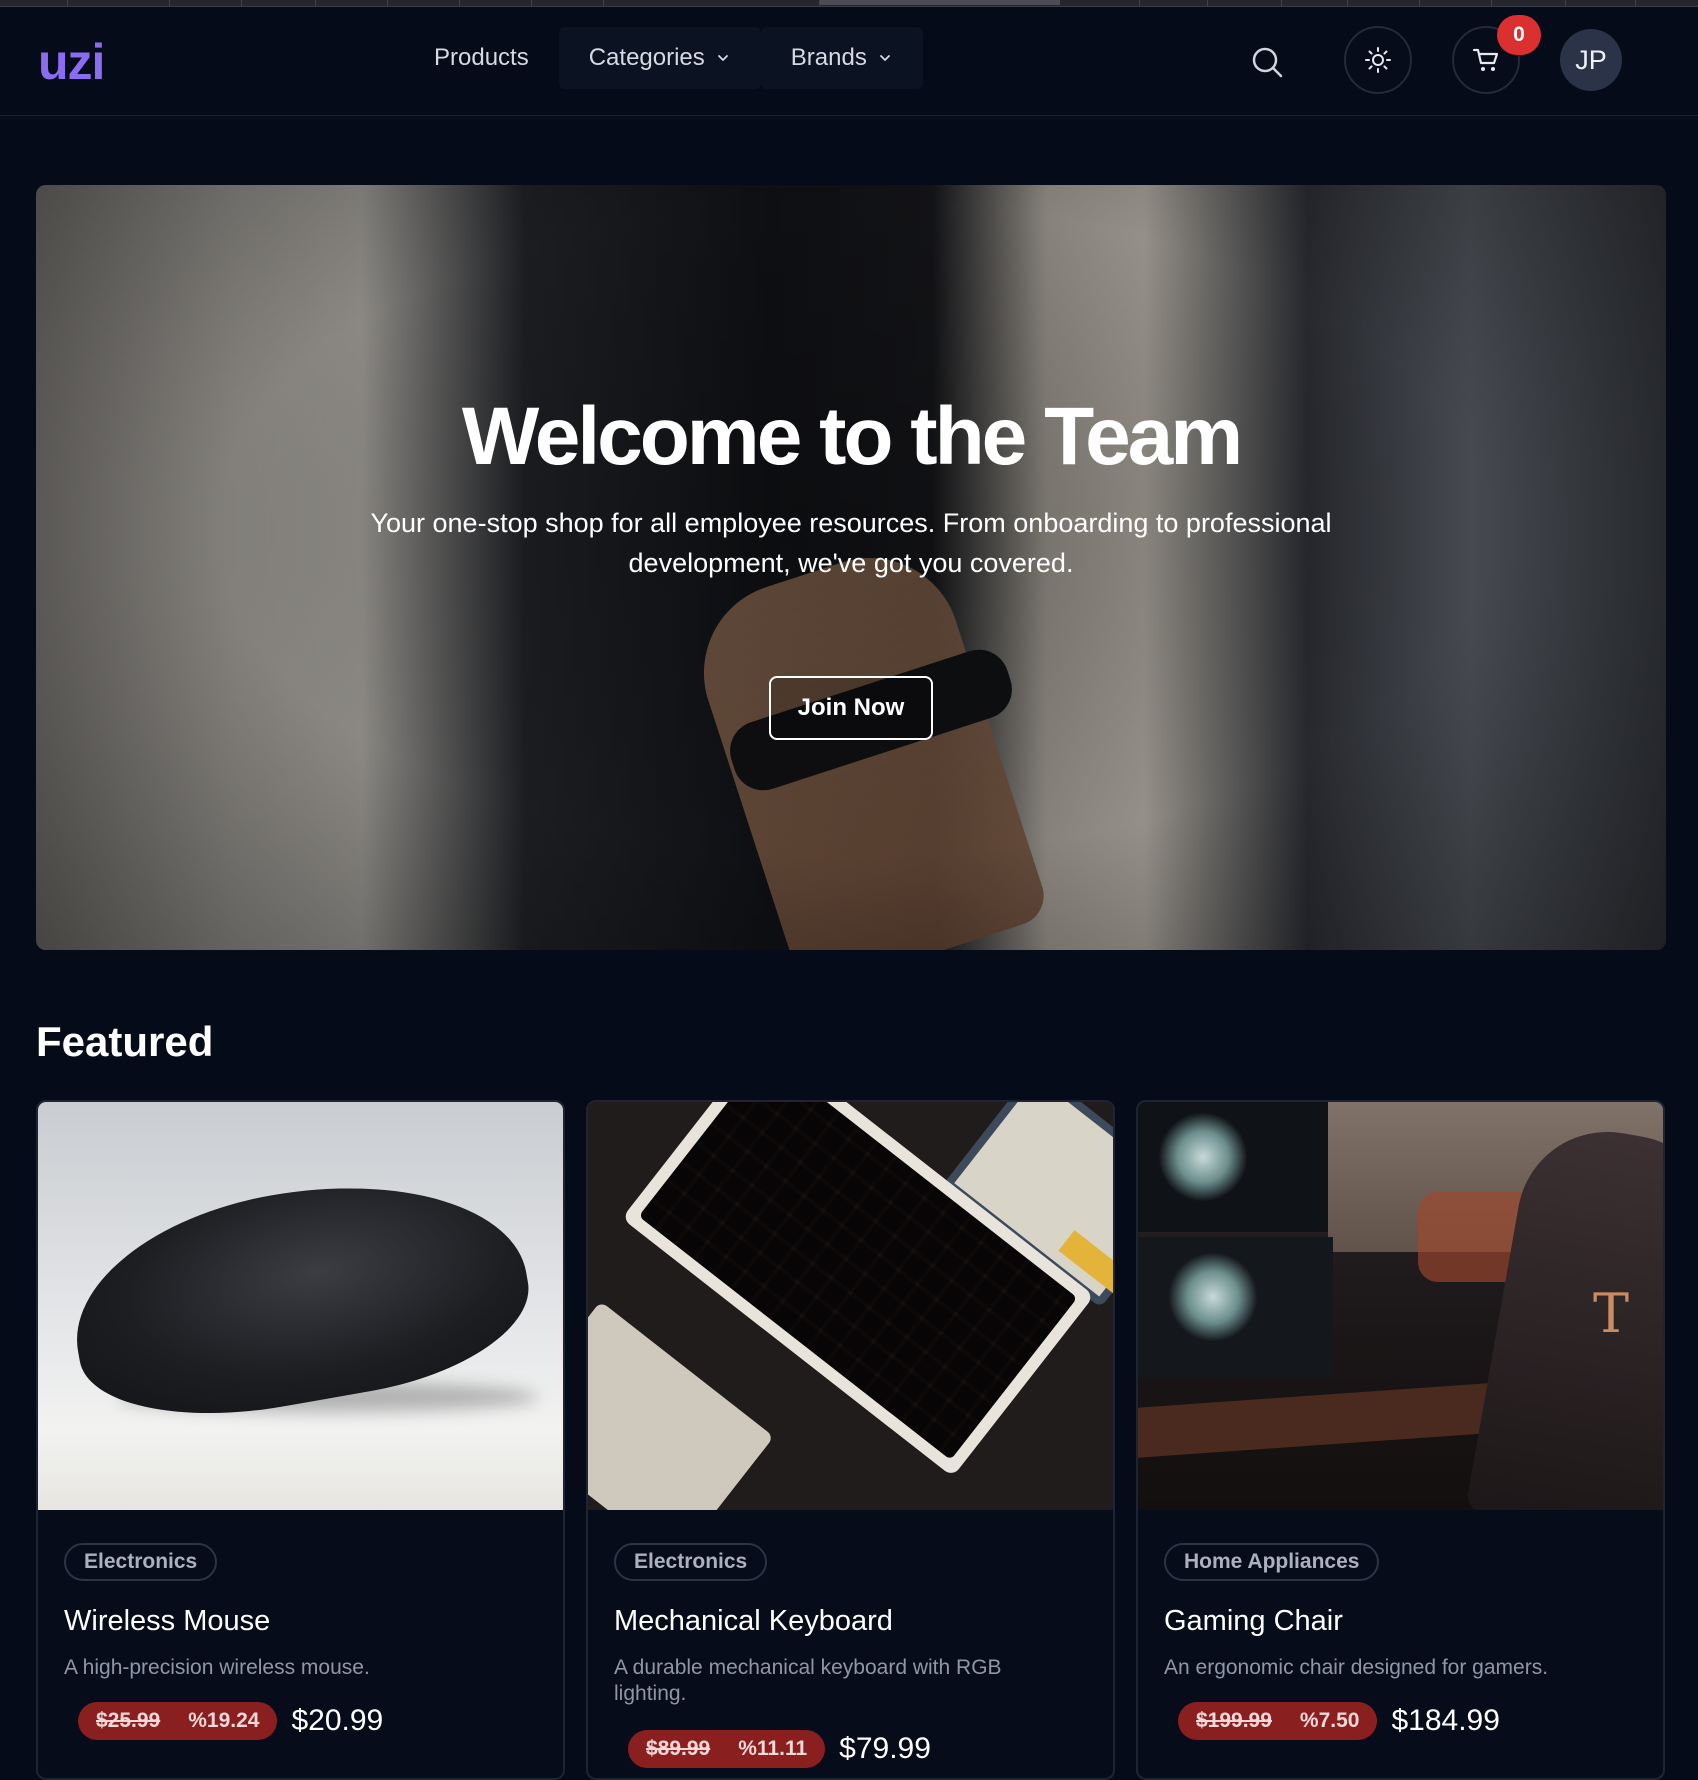 The width and height of the screenshot is (1698, 1780). I want to click on join-now-button: Join Now, so click(851, 708).